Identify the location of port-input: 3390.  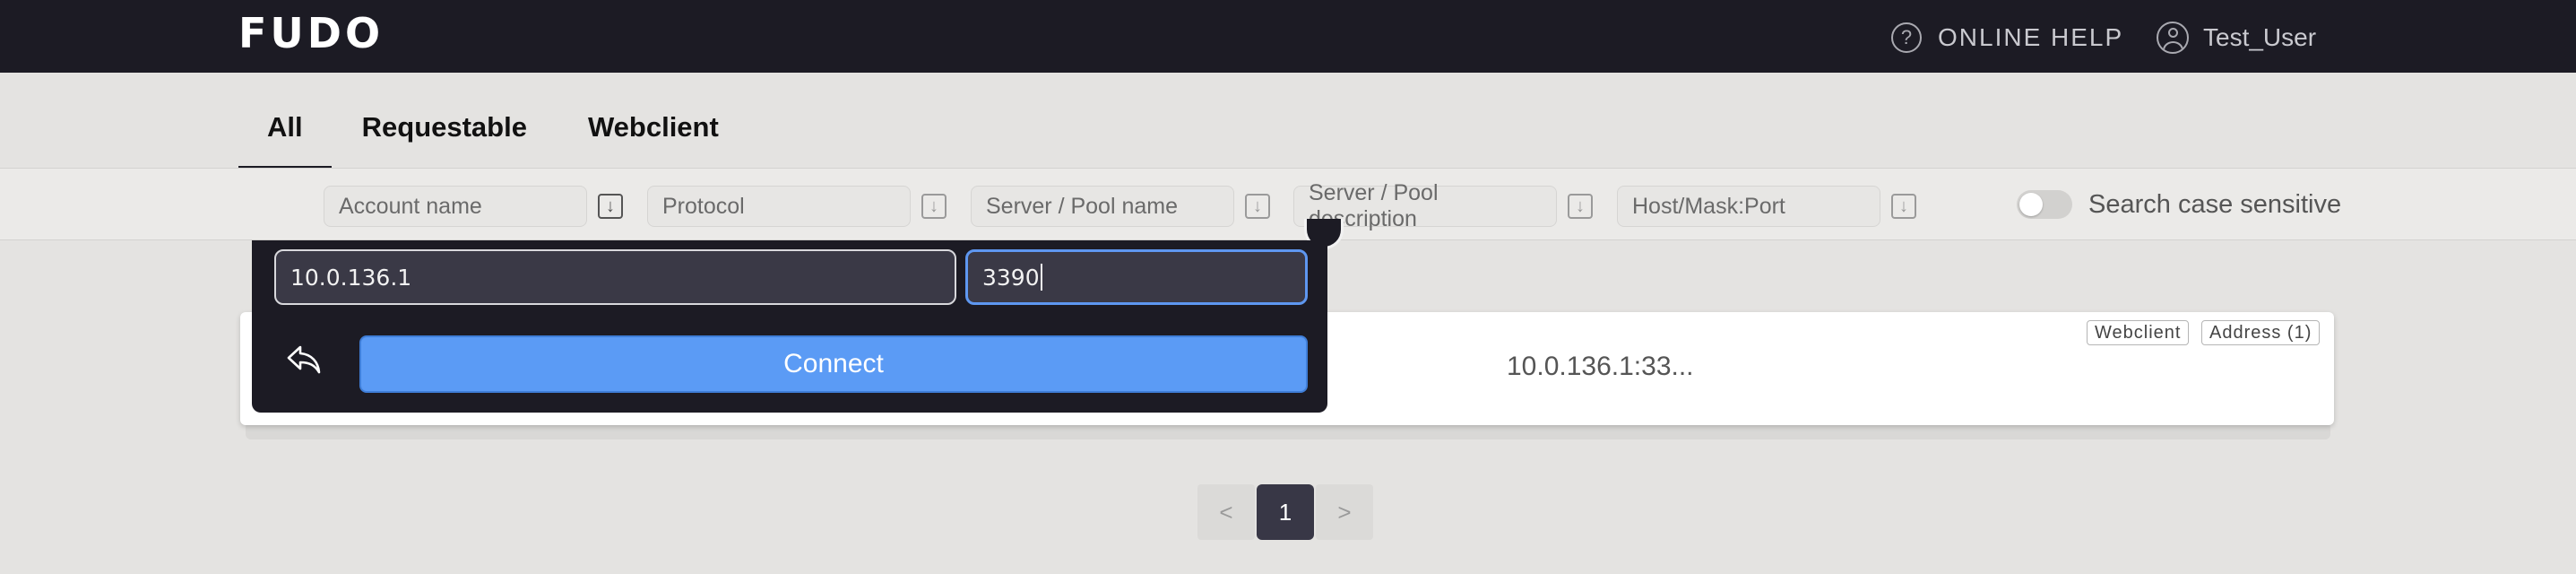
(1136, 277).